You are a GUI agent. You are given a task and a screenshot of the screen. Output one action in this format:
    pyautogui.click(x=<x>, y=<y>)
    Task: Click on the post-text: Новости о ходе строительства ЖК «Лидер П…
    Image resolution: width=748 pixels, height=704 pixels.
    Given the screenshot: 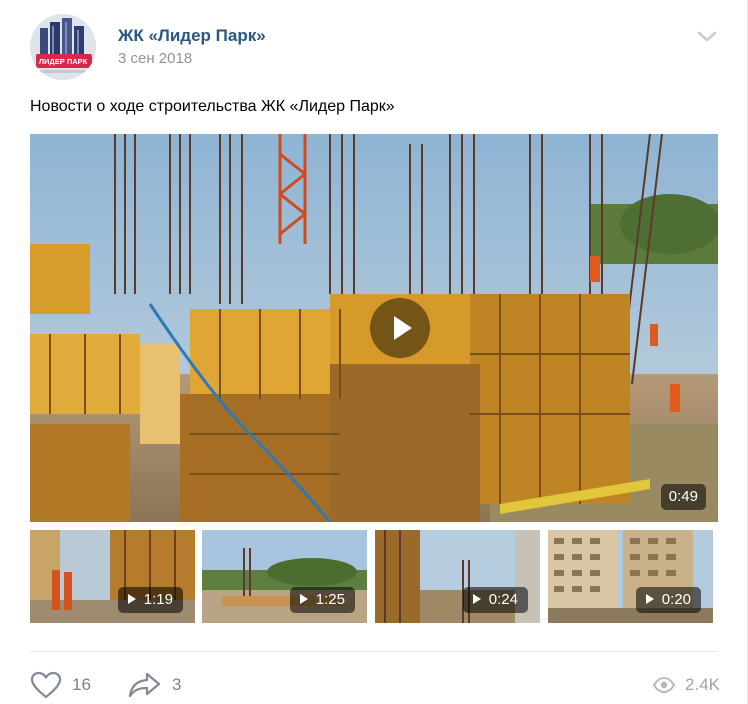 What is the action you would take?
    pyautogui.click(x=212, y=106)
    